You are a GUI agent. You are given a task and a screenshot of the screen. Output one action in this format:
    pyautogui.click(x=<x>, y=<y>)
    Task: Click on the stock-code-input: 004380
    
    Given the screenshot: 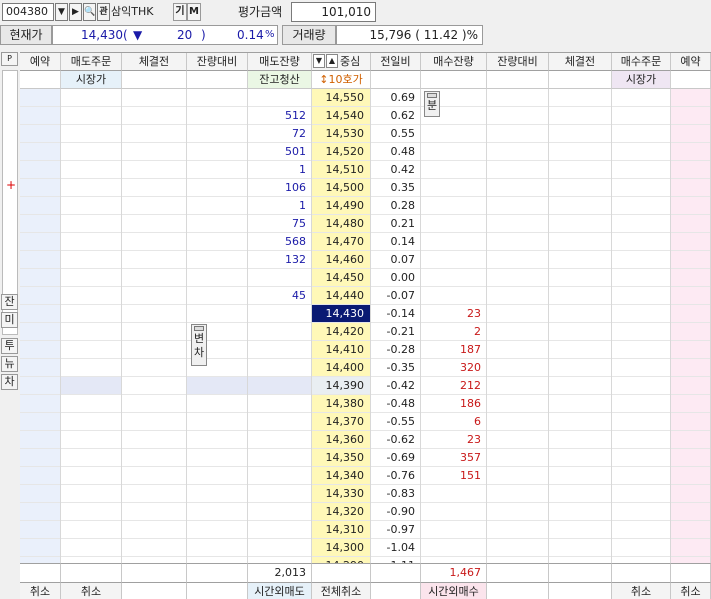 What is the action you would take?
    pyautogui.click(x=28, y=12)
    